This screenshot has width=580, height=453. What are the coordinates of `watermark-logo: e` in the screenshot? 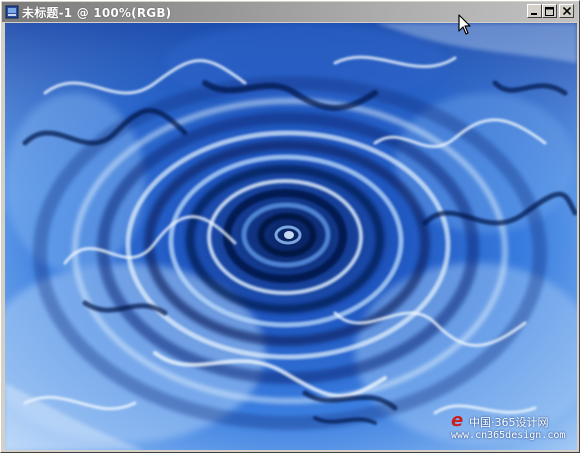 It's located at (457, 420).